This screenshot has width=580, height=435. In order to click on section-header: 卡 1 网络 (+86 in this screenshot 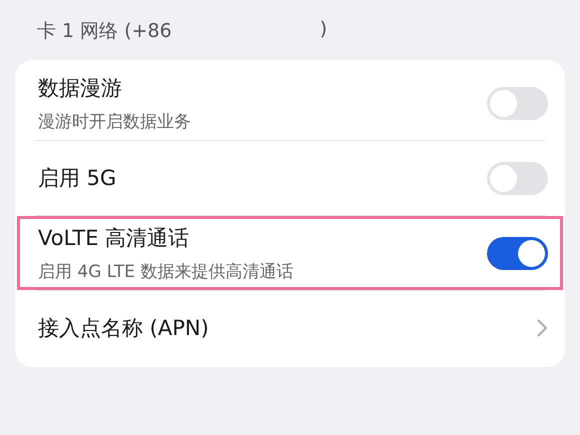, I will do `click(104, 31)`.